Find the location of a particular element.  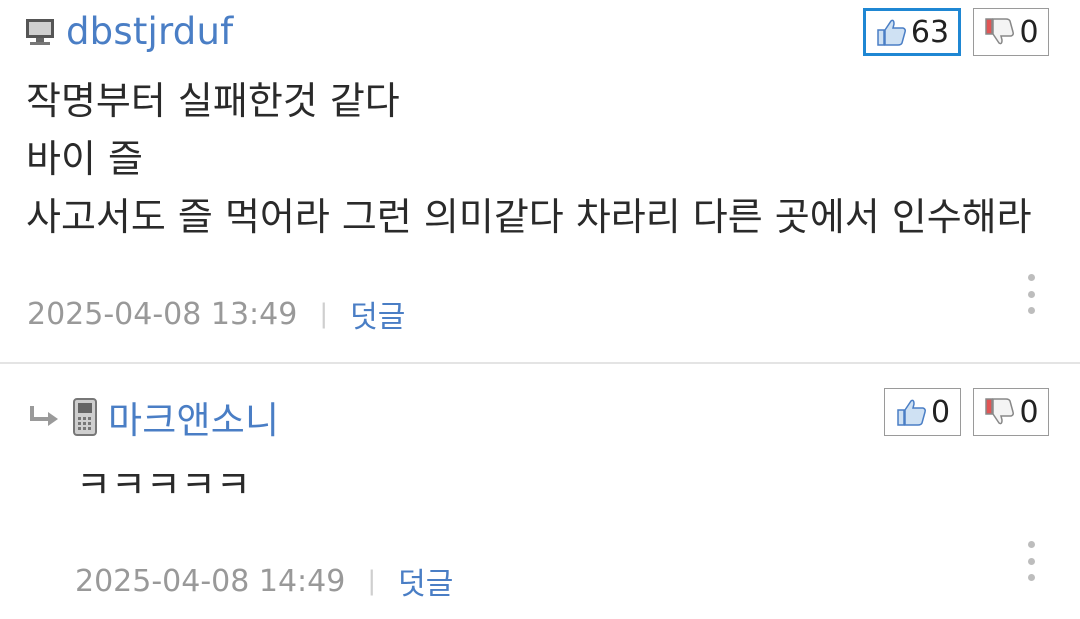

author-name: 마크앤소니 is located at coordinates (193, 417).